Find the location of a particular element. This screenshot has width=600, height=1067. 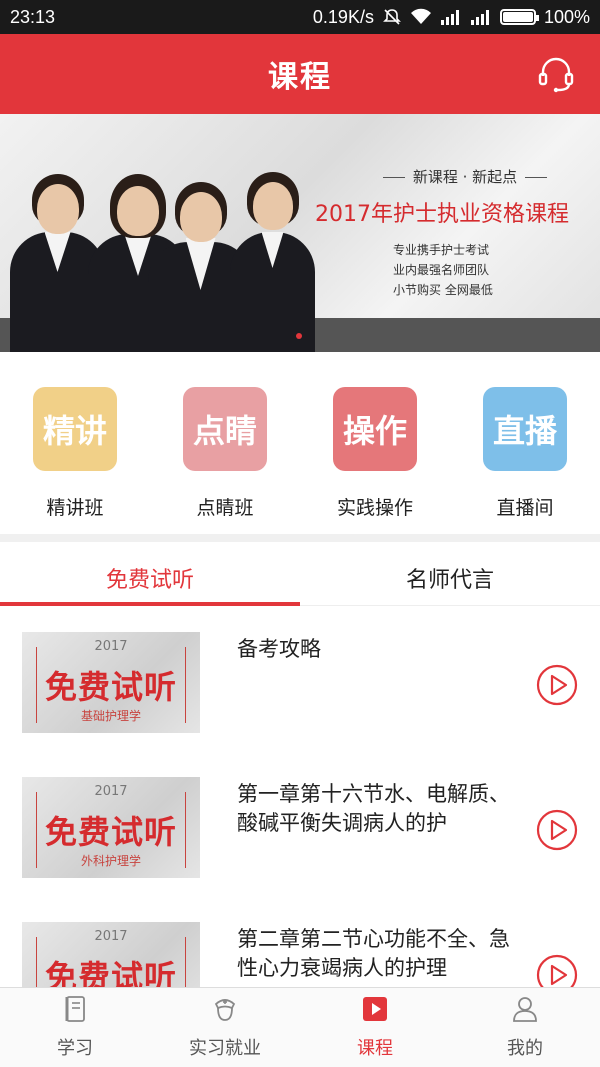

category-tile: 直播 is located at coordinates (525, 429).